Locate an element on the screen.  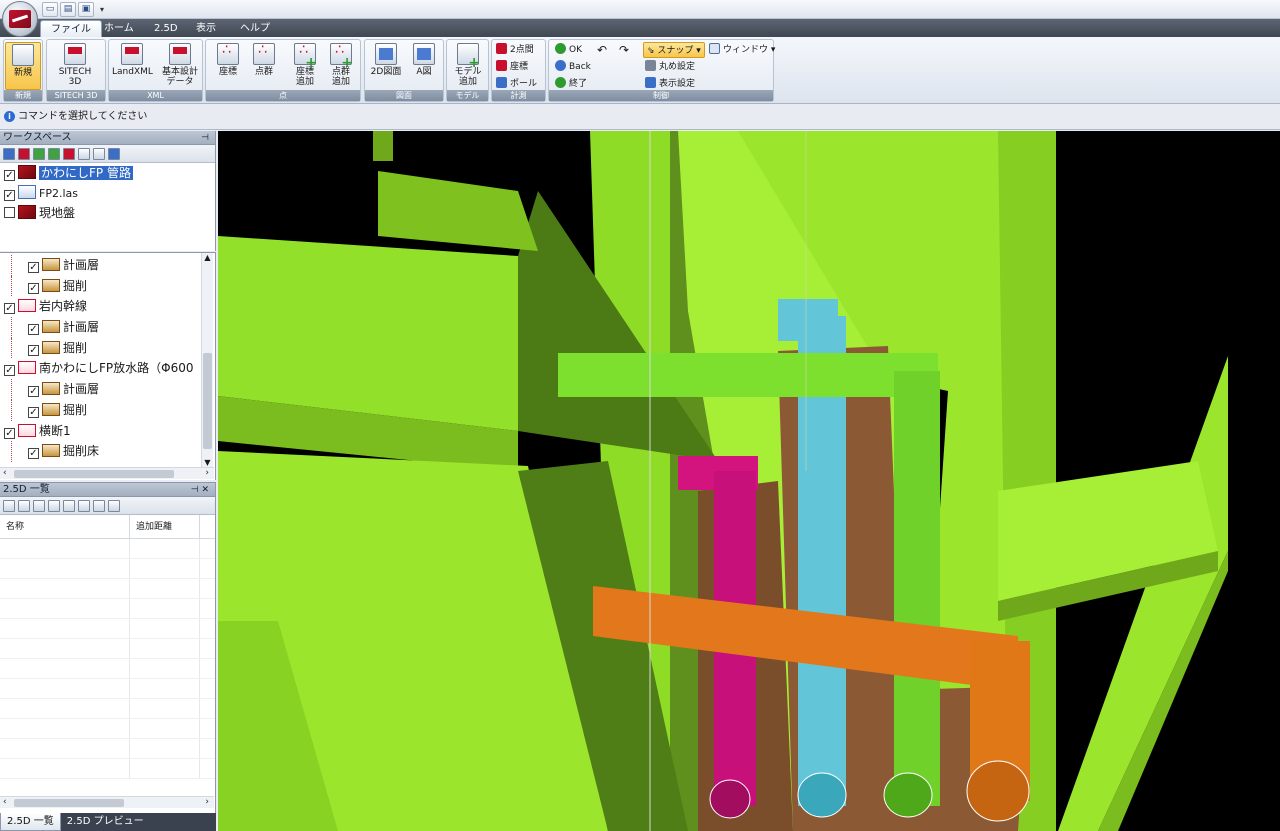
tree-item: ✓ 岩内幹線 is located at coordinates (100, 306).